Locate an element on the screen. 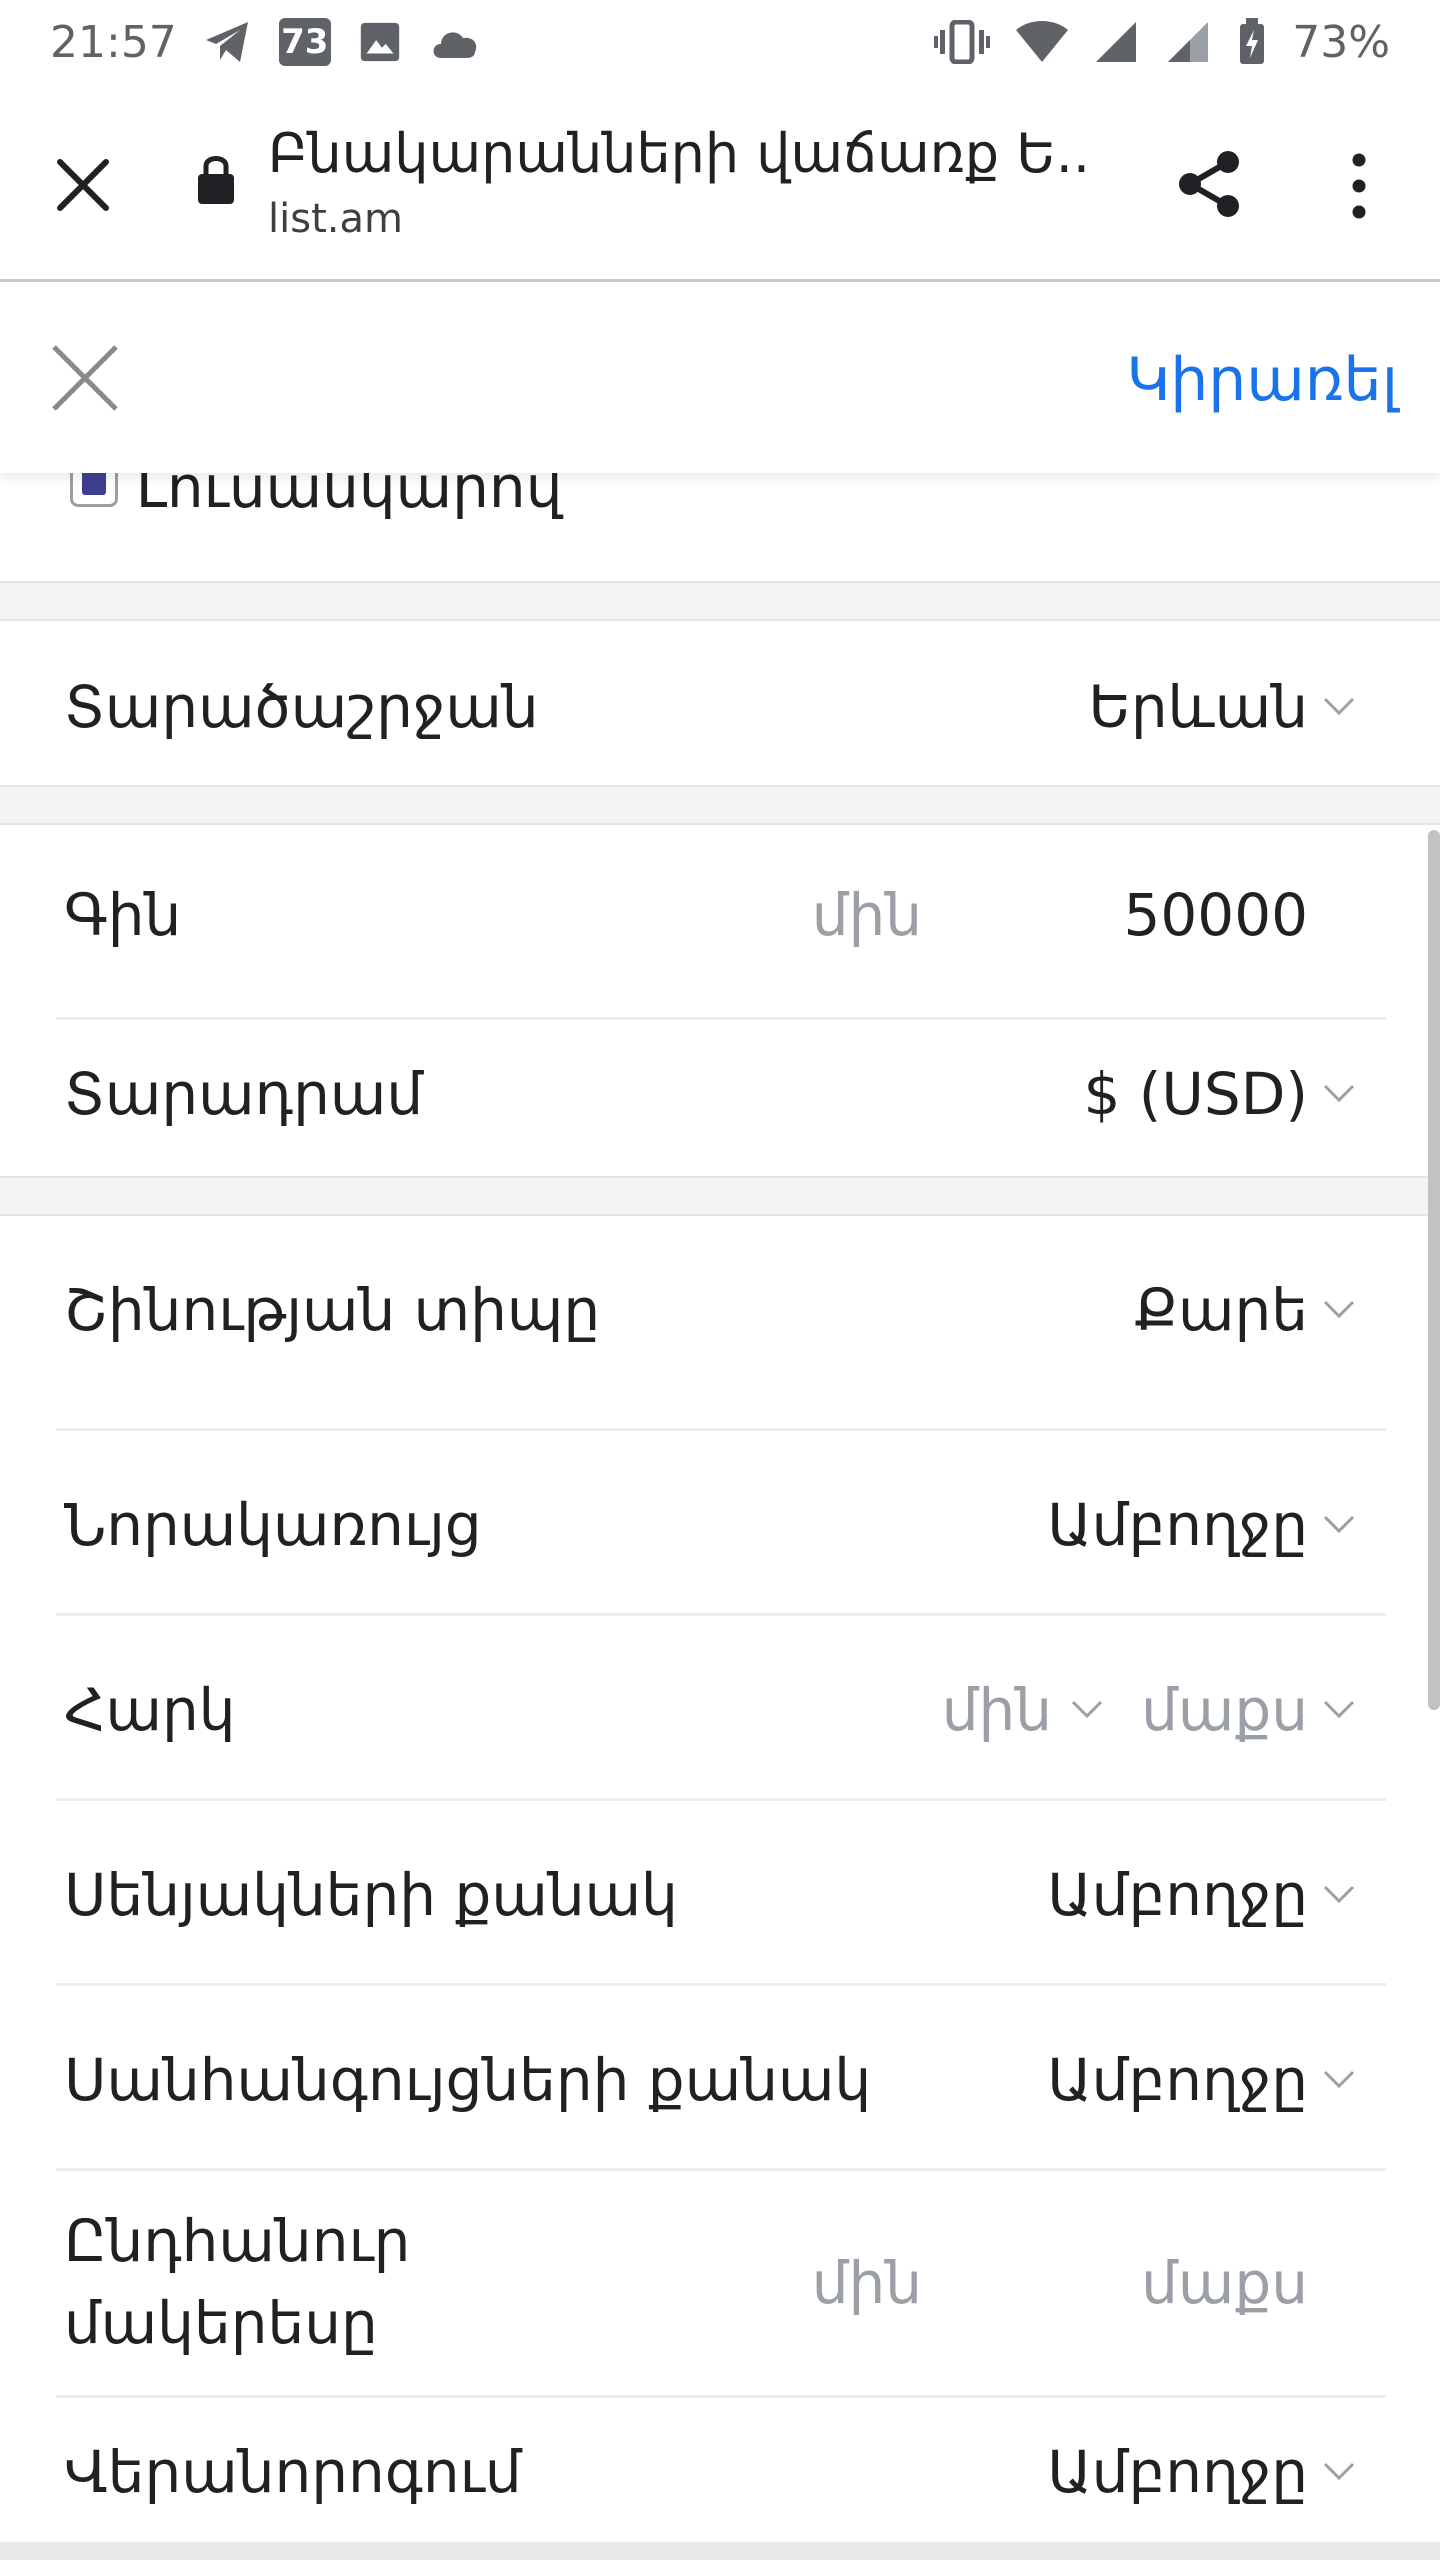 This screenshot has height=2560, width=1440. scrollbar is located at coordinates (1434, 1270).